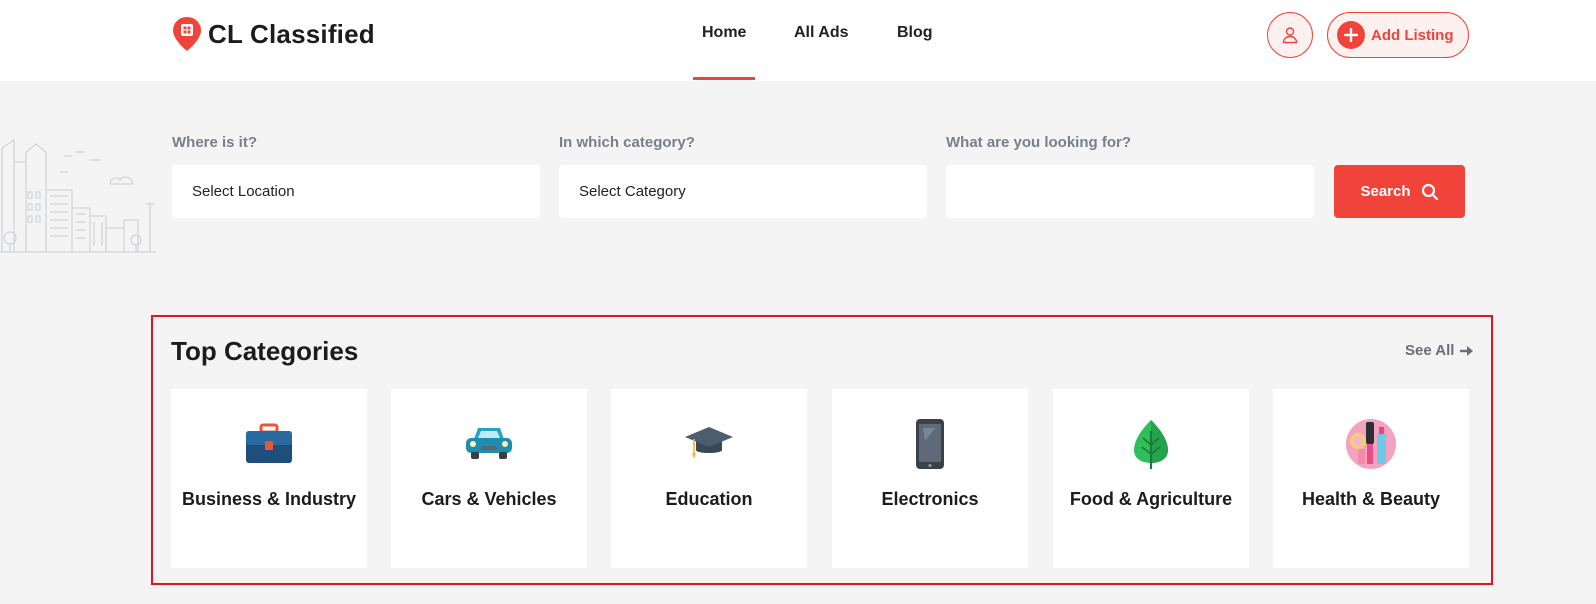 This screenshot has width=1596, height=604. I want to click on leaf-icon, so click(1151, 444).